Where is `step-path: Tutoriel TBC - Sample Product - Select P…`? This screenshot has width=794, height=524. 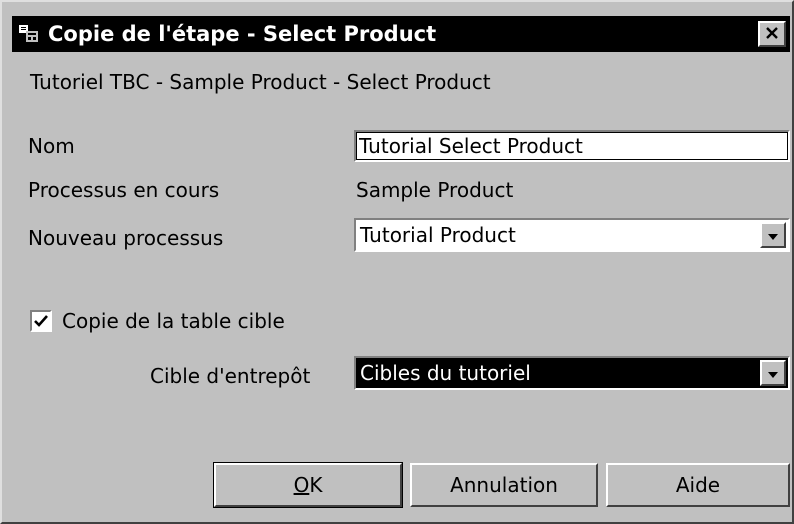 step-path: Tutoriel TBC - Sample Product - Select P… is located at coordinates (260, 82).